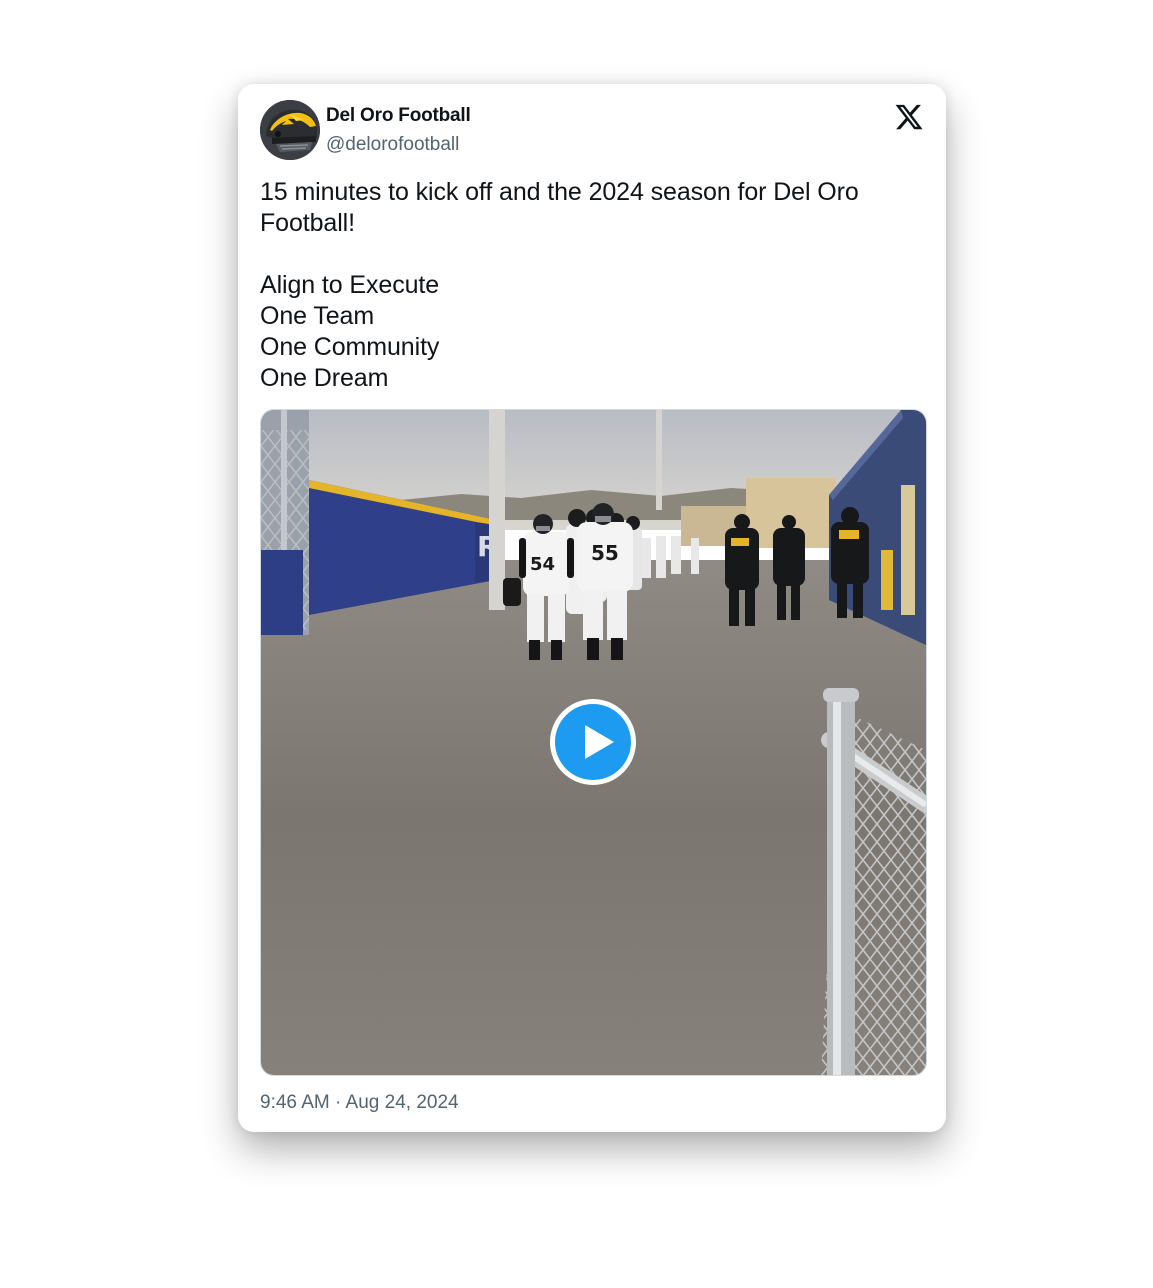  I want to click on jersey-number-54: 54, so click(542, 564).